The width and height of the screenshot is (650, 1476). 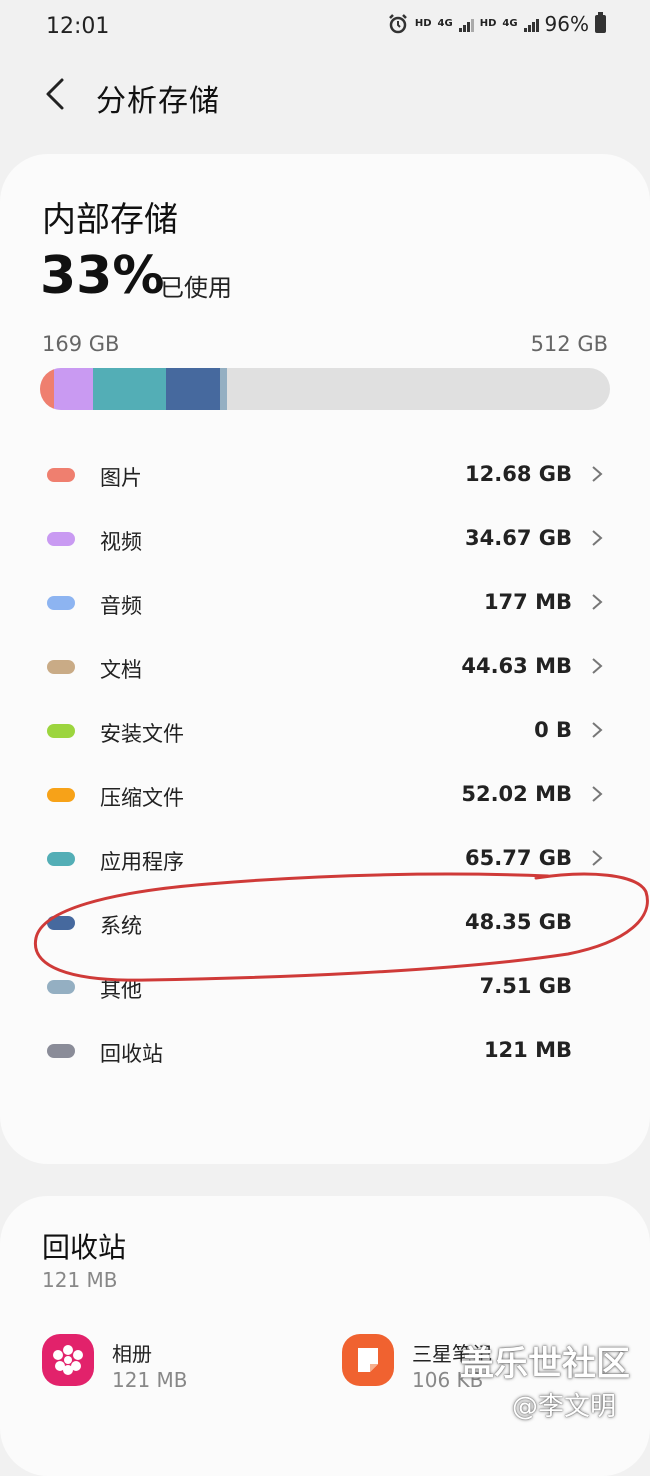 I want to click on category-value: 7.51 GB, so click(x=525, y=986).